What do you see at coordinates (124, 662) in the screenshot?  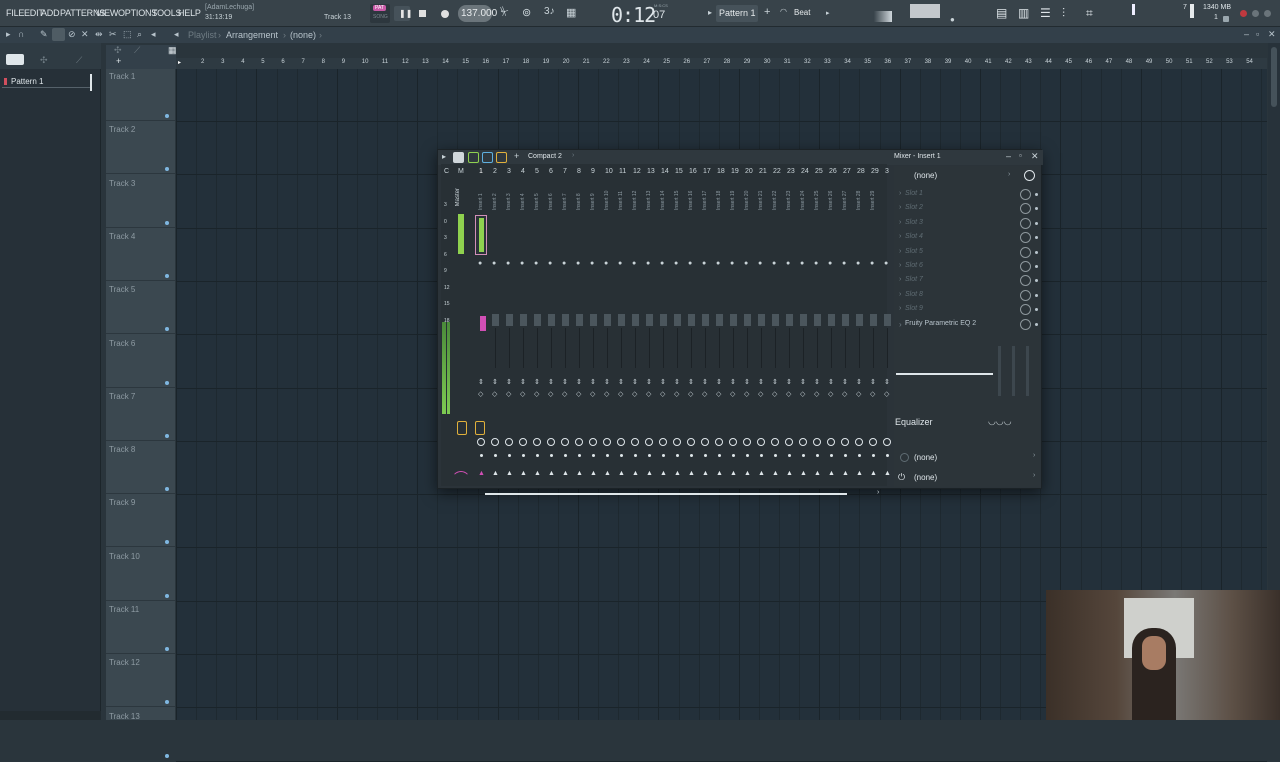 I see `track-name: Track 12` at bounding box center [124, 662].